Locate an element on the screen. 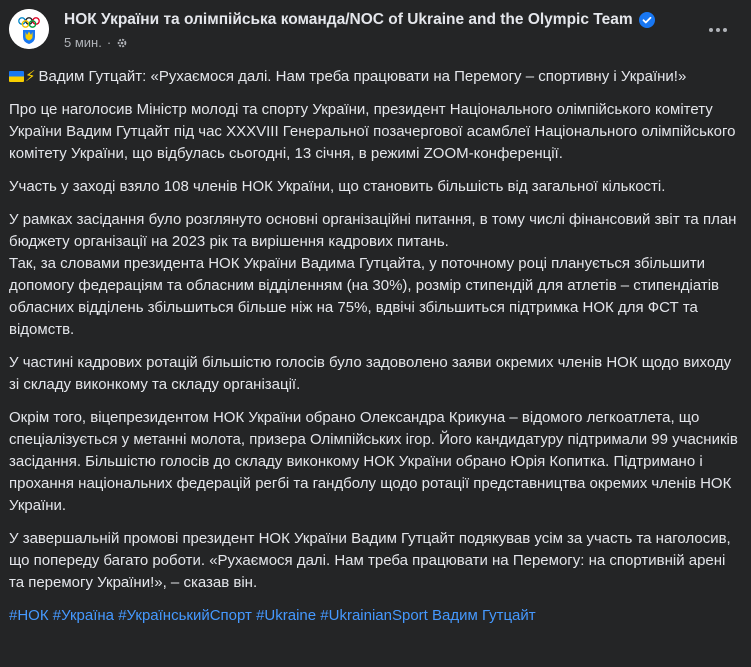 The image size is (751, 667). verified-badge-icon is located at coordinates (646, 20).